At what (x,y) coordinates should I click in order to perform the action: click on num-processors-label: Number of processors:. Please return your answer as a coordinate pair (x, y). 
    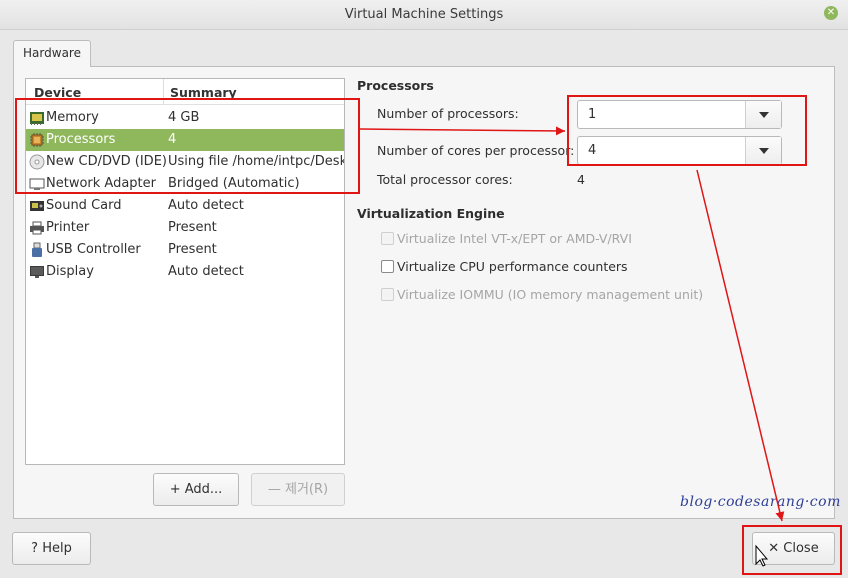
    Looking at the image, I should click on (448, 113).